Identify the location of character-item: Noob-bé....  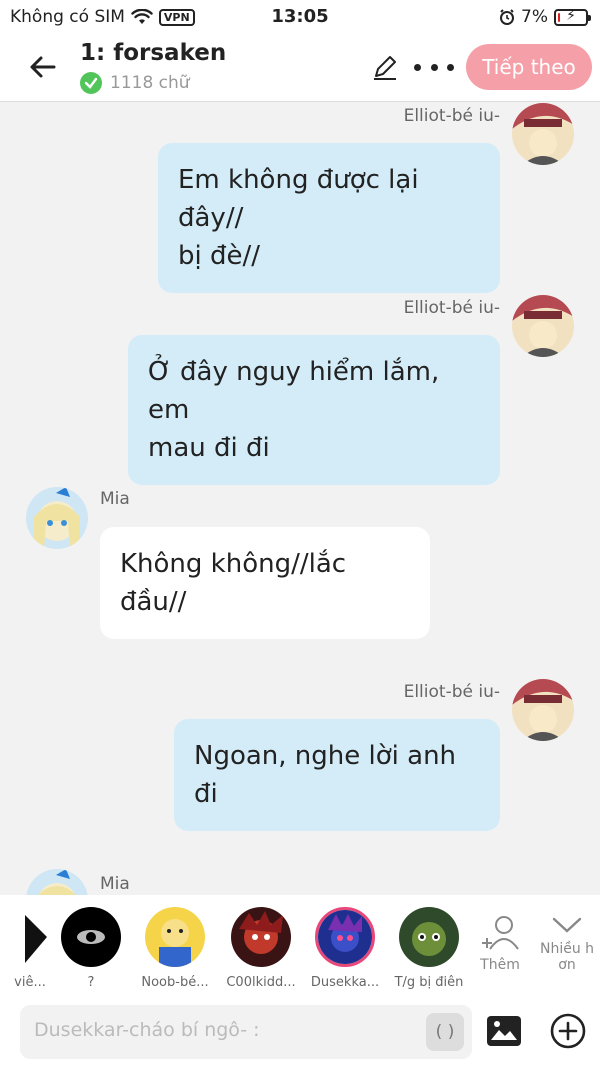
(175, 948).